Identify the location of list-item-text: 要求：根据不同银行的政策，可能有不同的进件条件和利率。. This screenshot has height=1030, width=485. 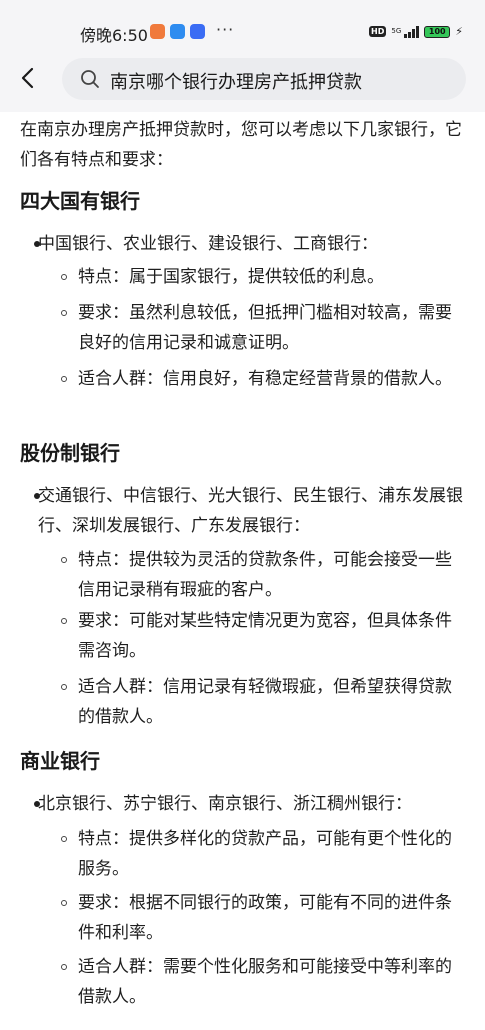
(265, 918).